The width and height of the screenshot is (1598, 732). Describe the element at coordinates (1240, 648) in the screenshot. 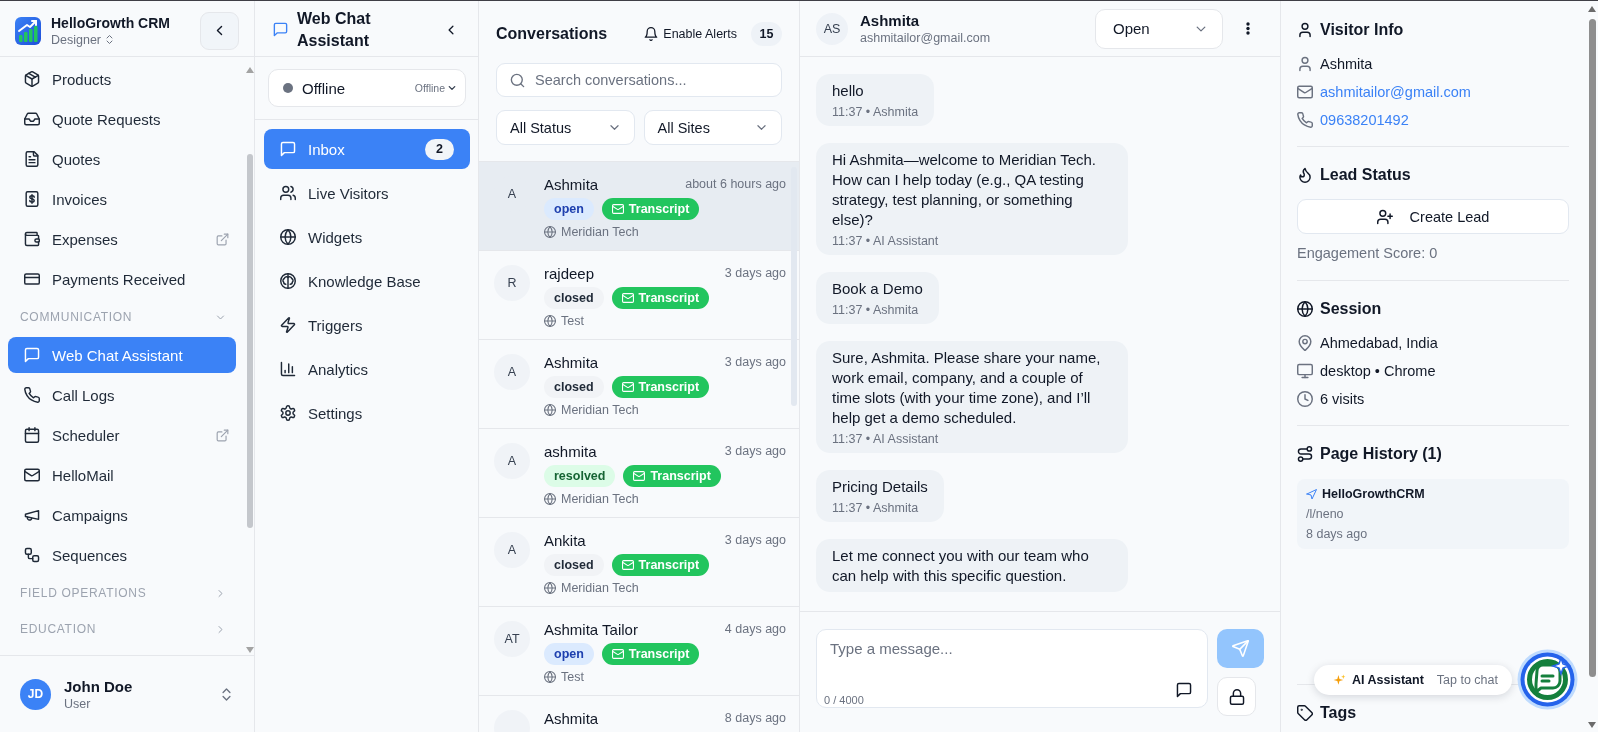

I see `send-icon` at that location.